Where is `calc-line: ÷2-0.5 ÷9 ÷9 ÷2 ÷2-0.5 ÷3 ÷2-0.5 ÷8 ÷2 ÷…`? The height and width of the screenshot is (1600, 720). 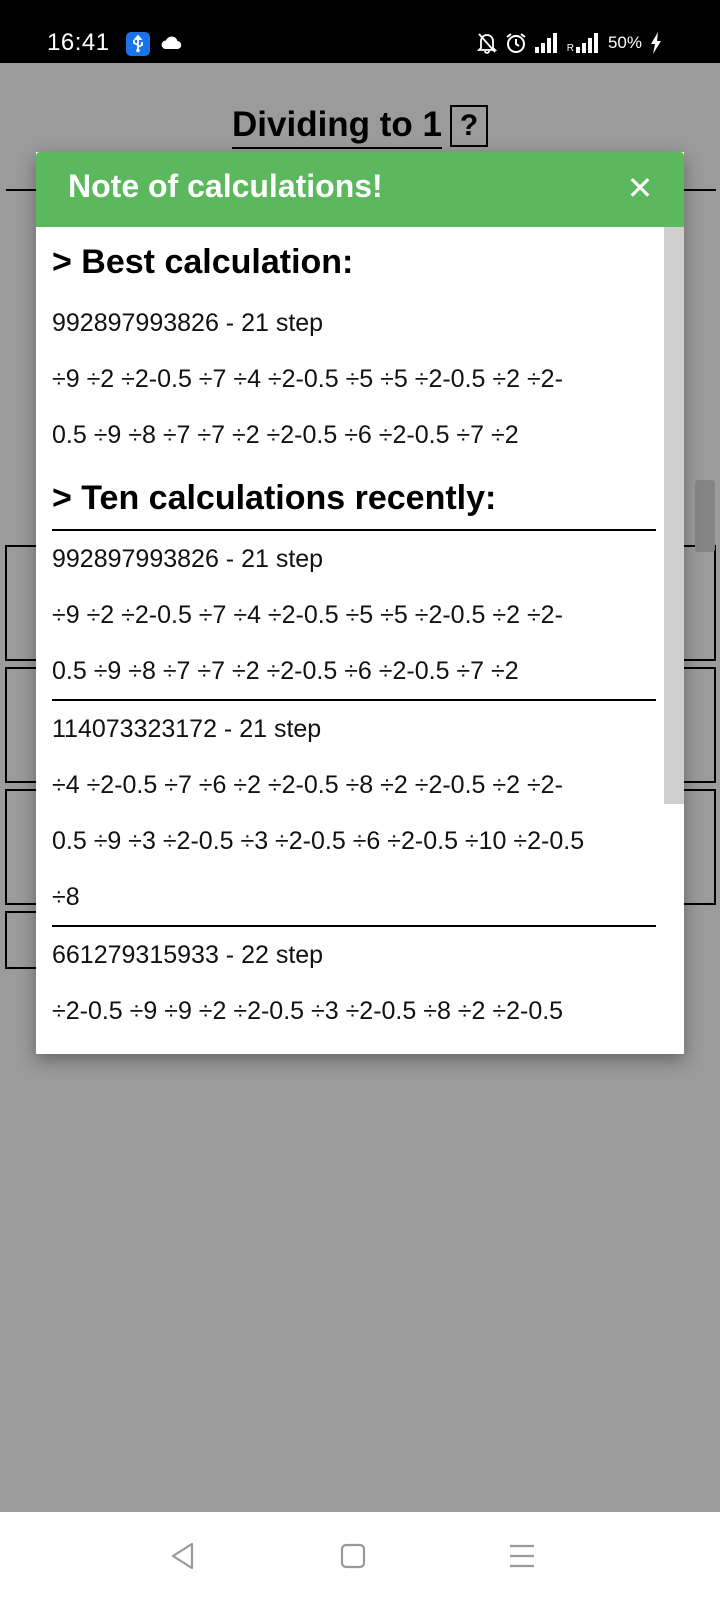
calc-line: ÷2-0.5 ÷9 ÷9 ÷2 ÷2-0.5 ÷3 ÷2-0.5 ÷8 ÷2 ÷… is located at coordinates (308, 1011).